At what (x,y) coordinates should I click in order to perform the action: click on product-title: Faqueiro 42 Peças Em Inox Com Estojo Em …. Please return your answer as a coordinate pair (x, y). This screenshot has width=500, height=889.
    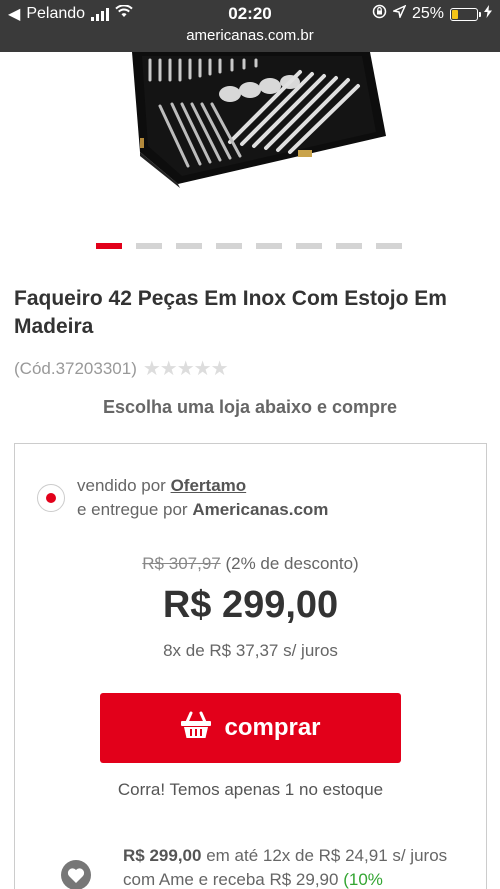
    Looking at the image, I should click on (230, 312).